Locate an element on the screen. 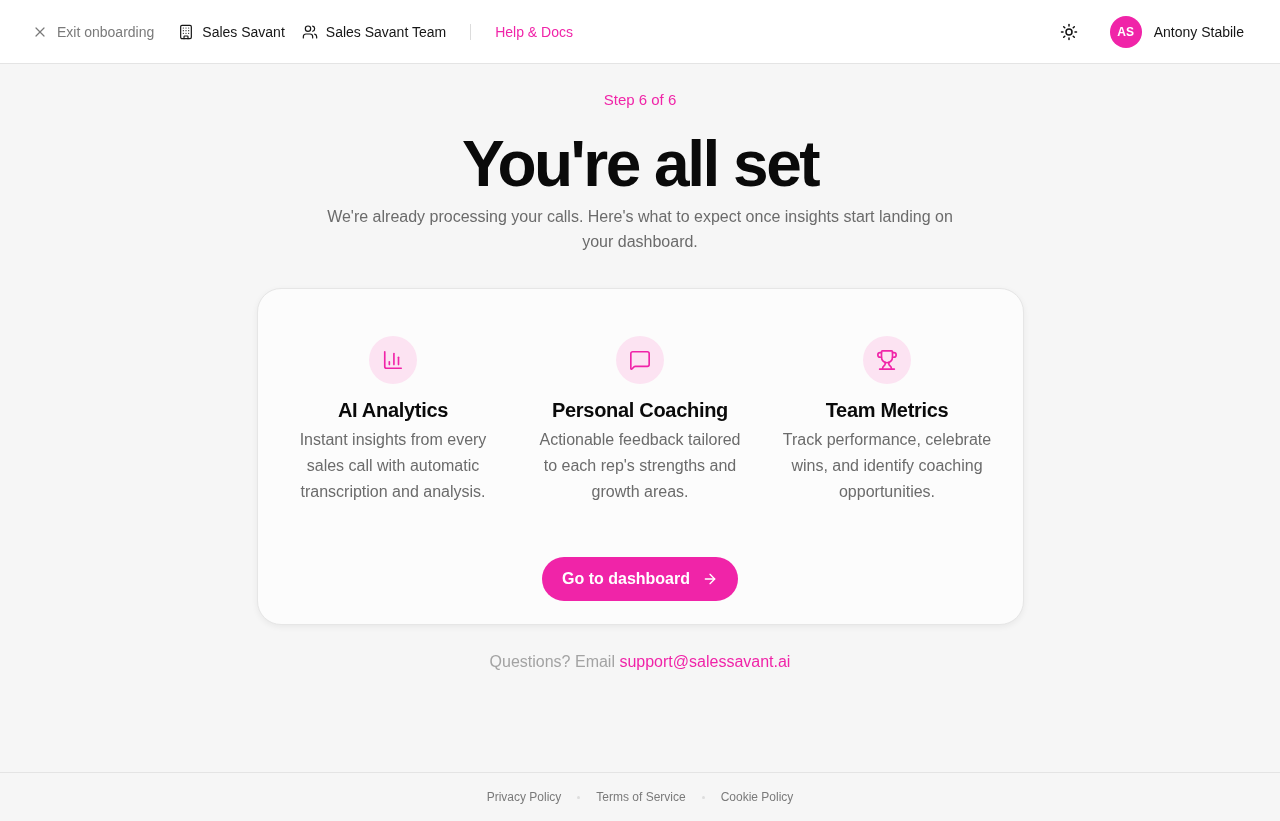 The image size is (1280, 821). page-title: You're all set is located at coordinates (640, 164).